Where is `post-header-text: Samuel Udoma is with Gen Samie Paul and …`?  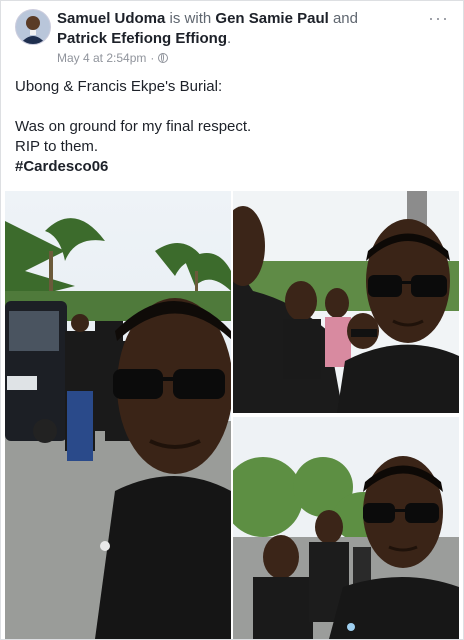 post-header-text: Samuel Udoma is with Gen Samie Paul and … is located at coordinates (242, 29).